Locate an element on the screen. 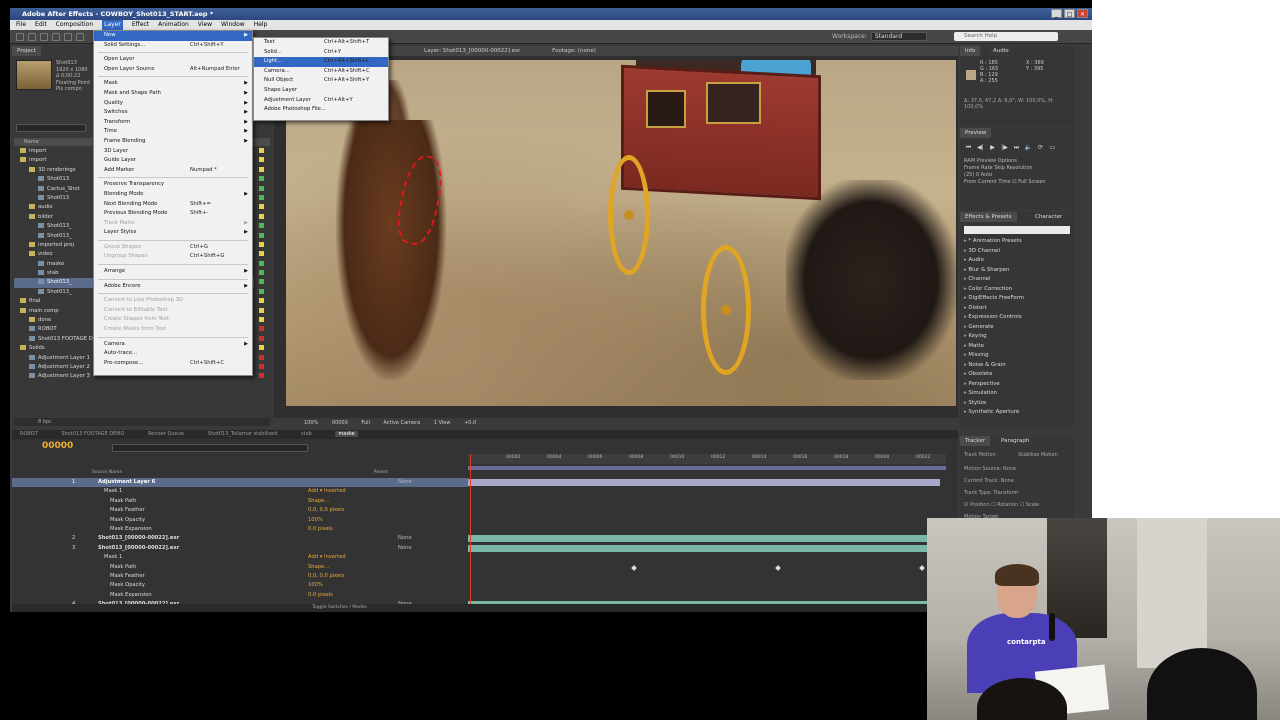  current-time-indicator is located at coordinates (470, 532).